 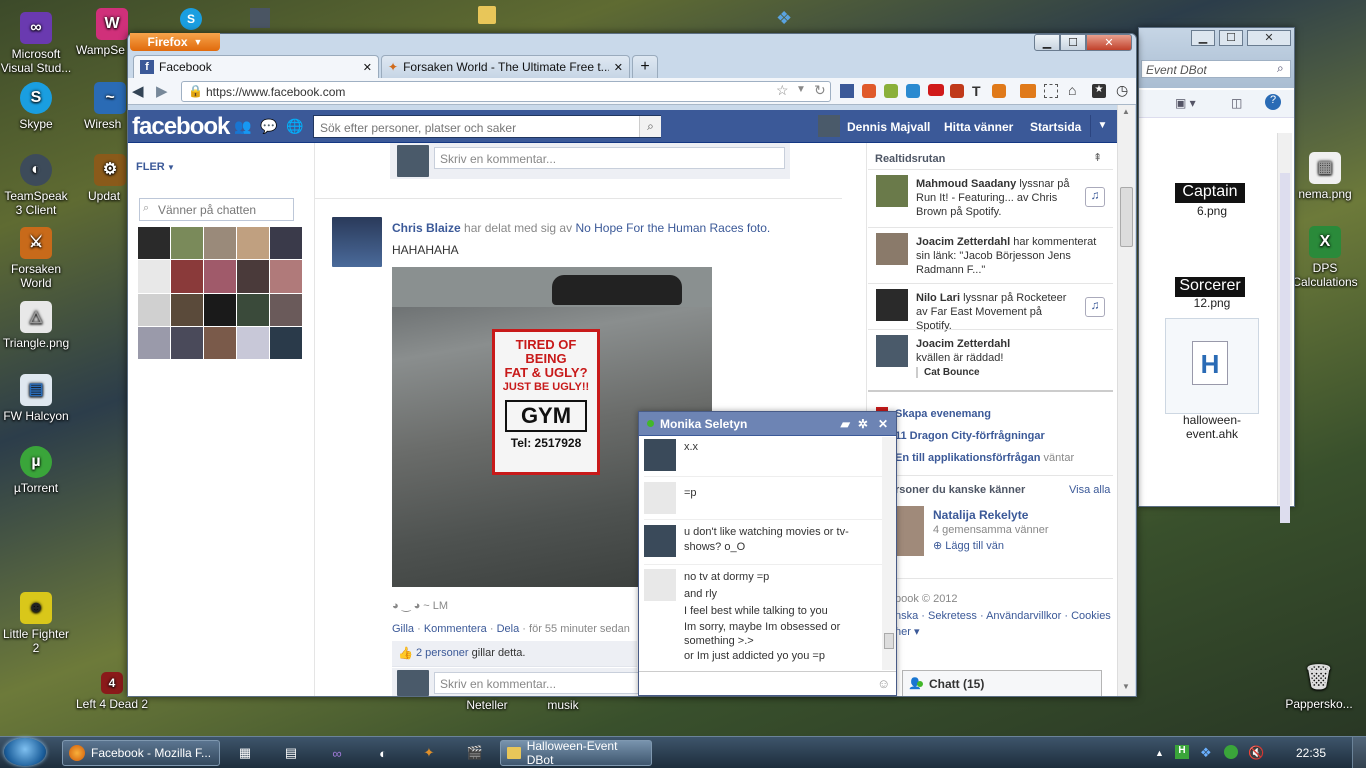 What do you see at coordinates (36, 470) in the screenshot?
I see `desktop-icon-utorrent: µ µTorrent` at bounding box center [36, 470].